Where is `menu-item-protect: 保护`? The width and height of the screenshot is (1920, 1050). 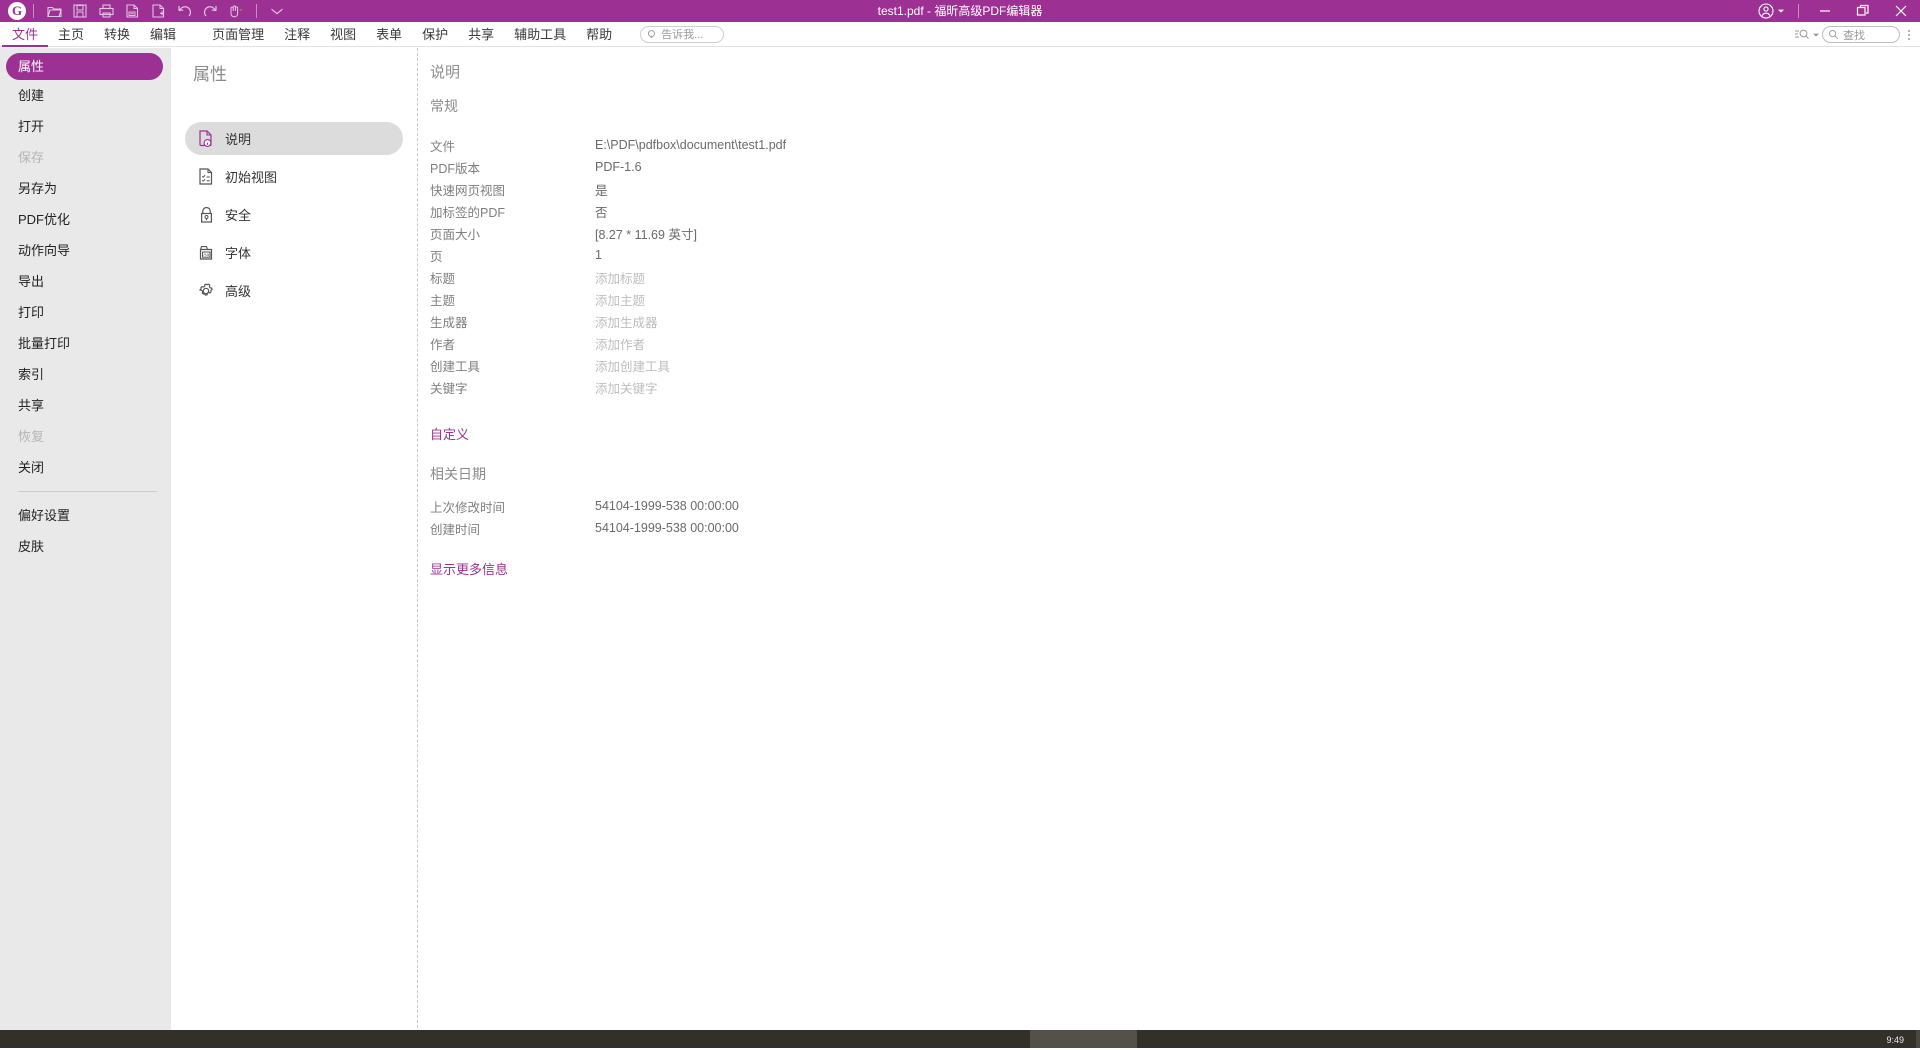 menu-item-protect: 保护 is located at coordinates (435, 34).